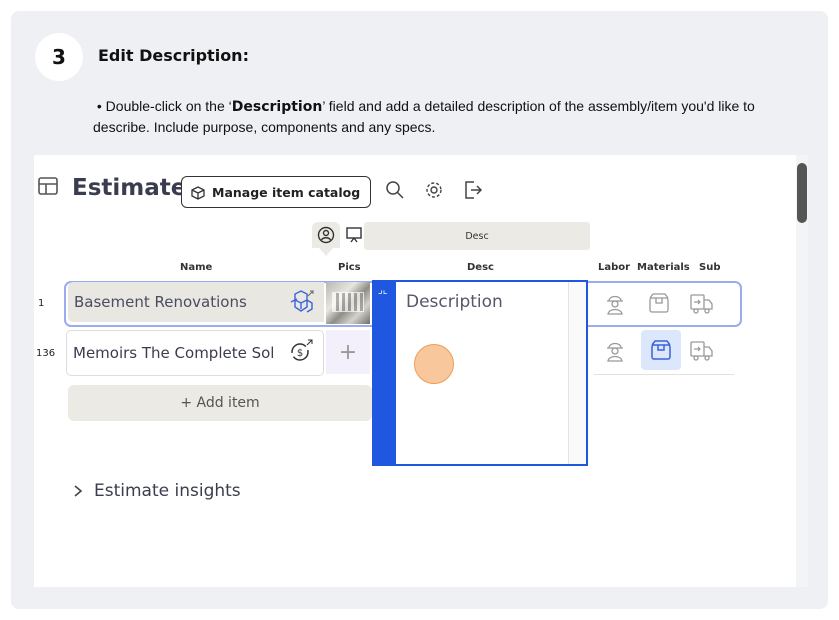  I want to click on chevron-right-icon, so click(78, 491).